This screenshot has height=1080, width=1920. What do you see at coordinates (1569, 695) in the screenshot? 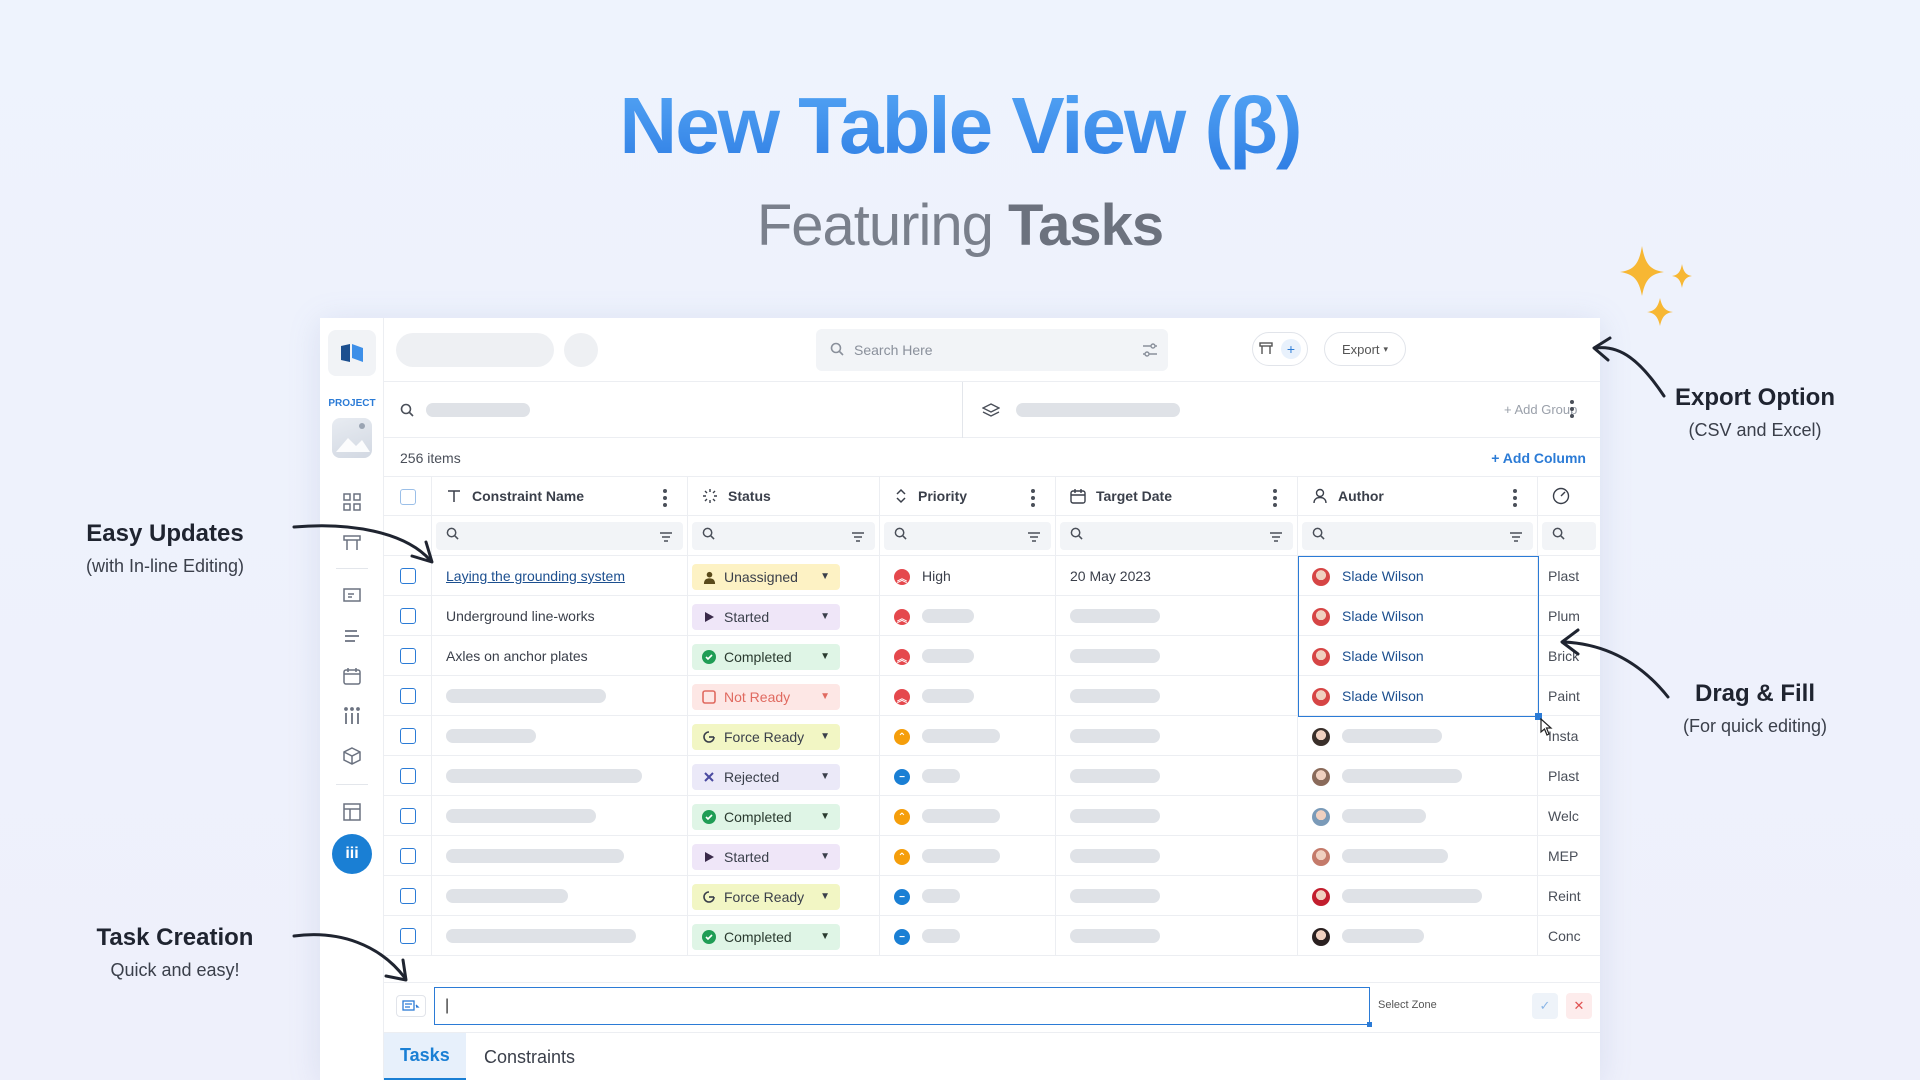
I see `trade-cell: Paint` at bounding box center [1569, 695].